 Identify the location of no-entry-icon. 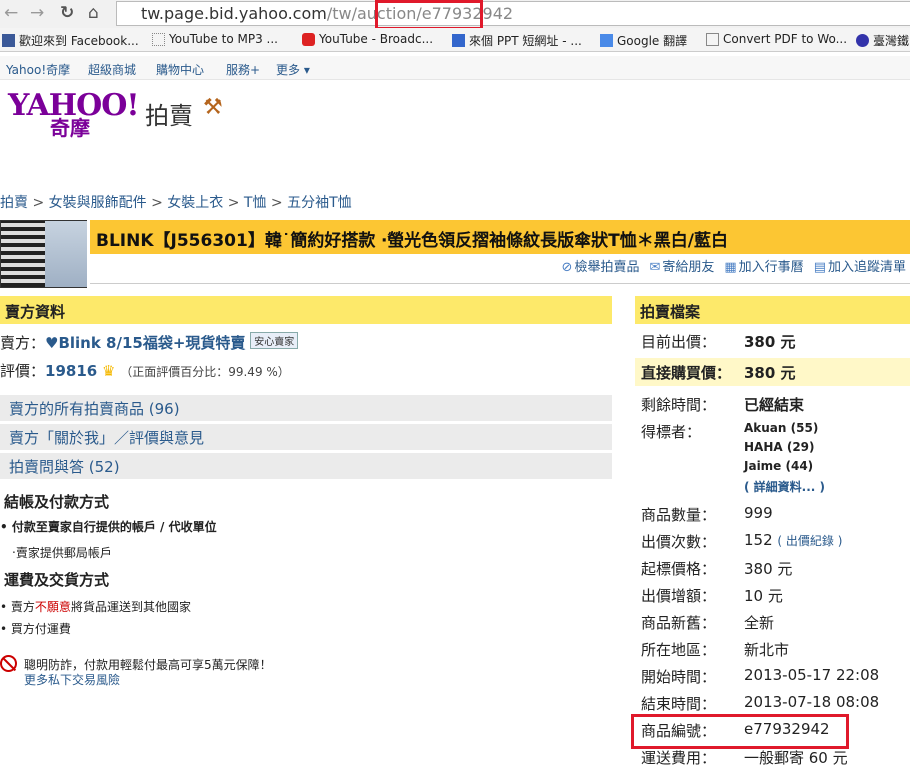
(8, 663).